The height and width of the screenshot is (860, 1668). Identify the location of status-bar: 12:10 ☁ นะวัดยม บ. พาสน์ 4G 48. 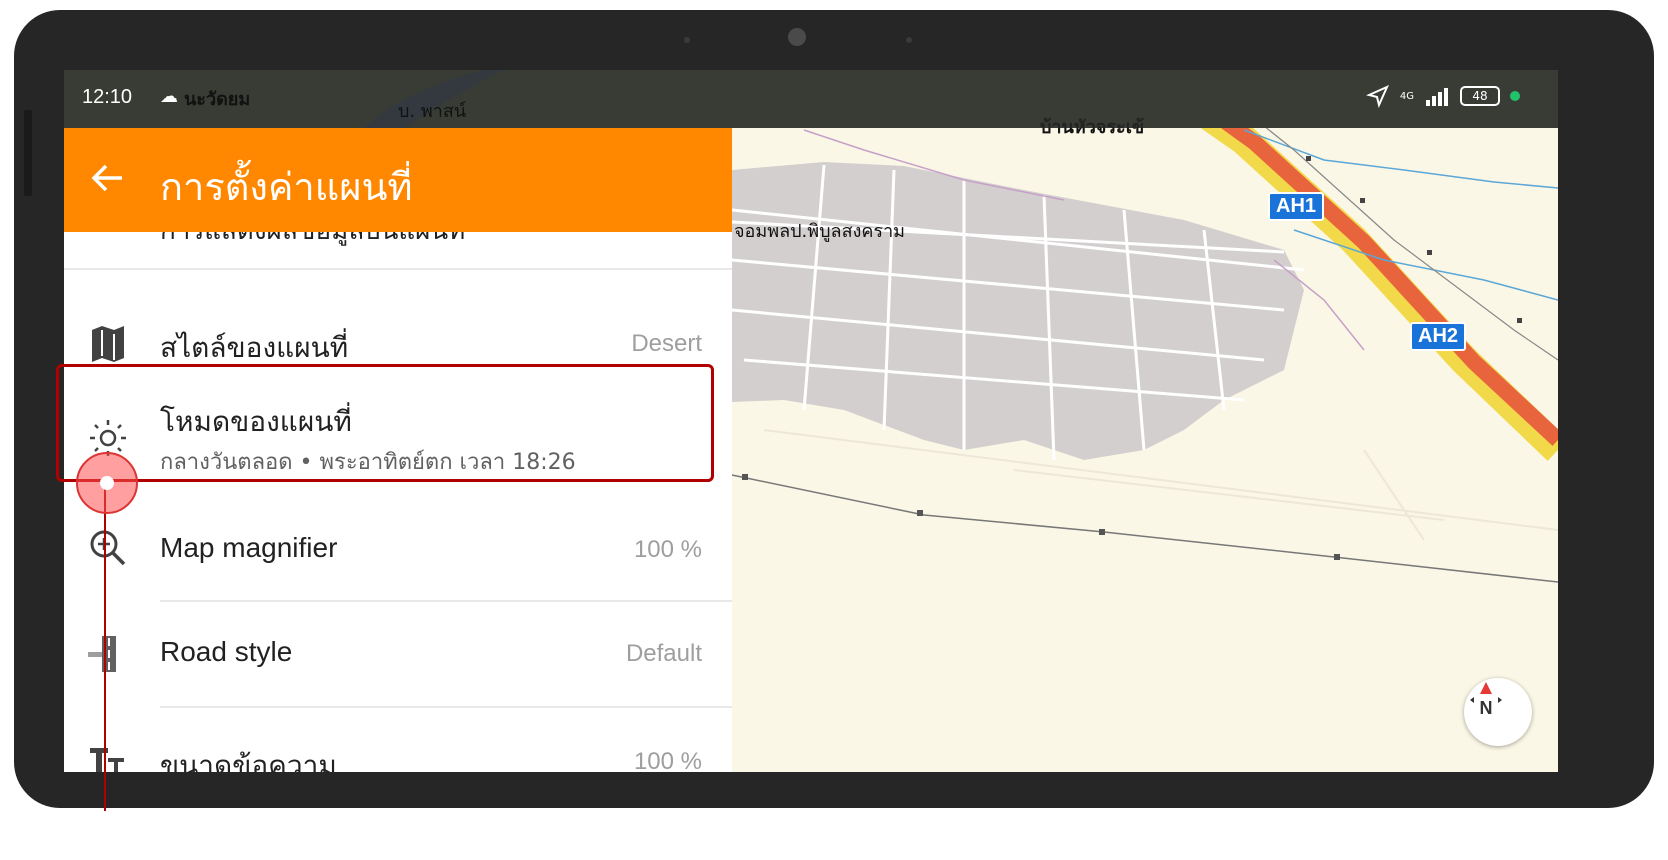
(811, 99).